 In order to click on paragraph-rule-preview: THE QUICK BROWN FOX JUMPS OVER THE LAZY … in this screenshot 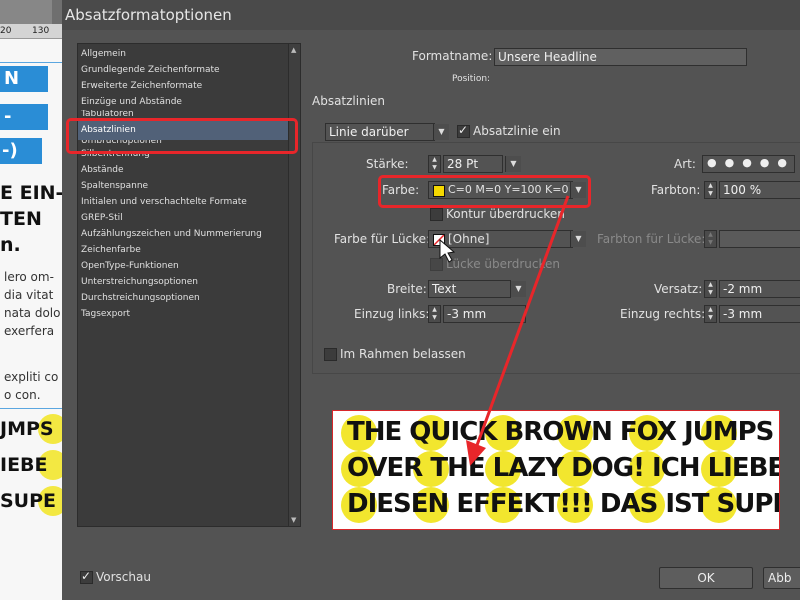, I will do `click(556, 470)`.